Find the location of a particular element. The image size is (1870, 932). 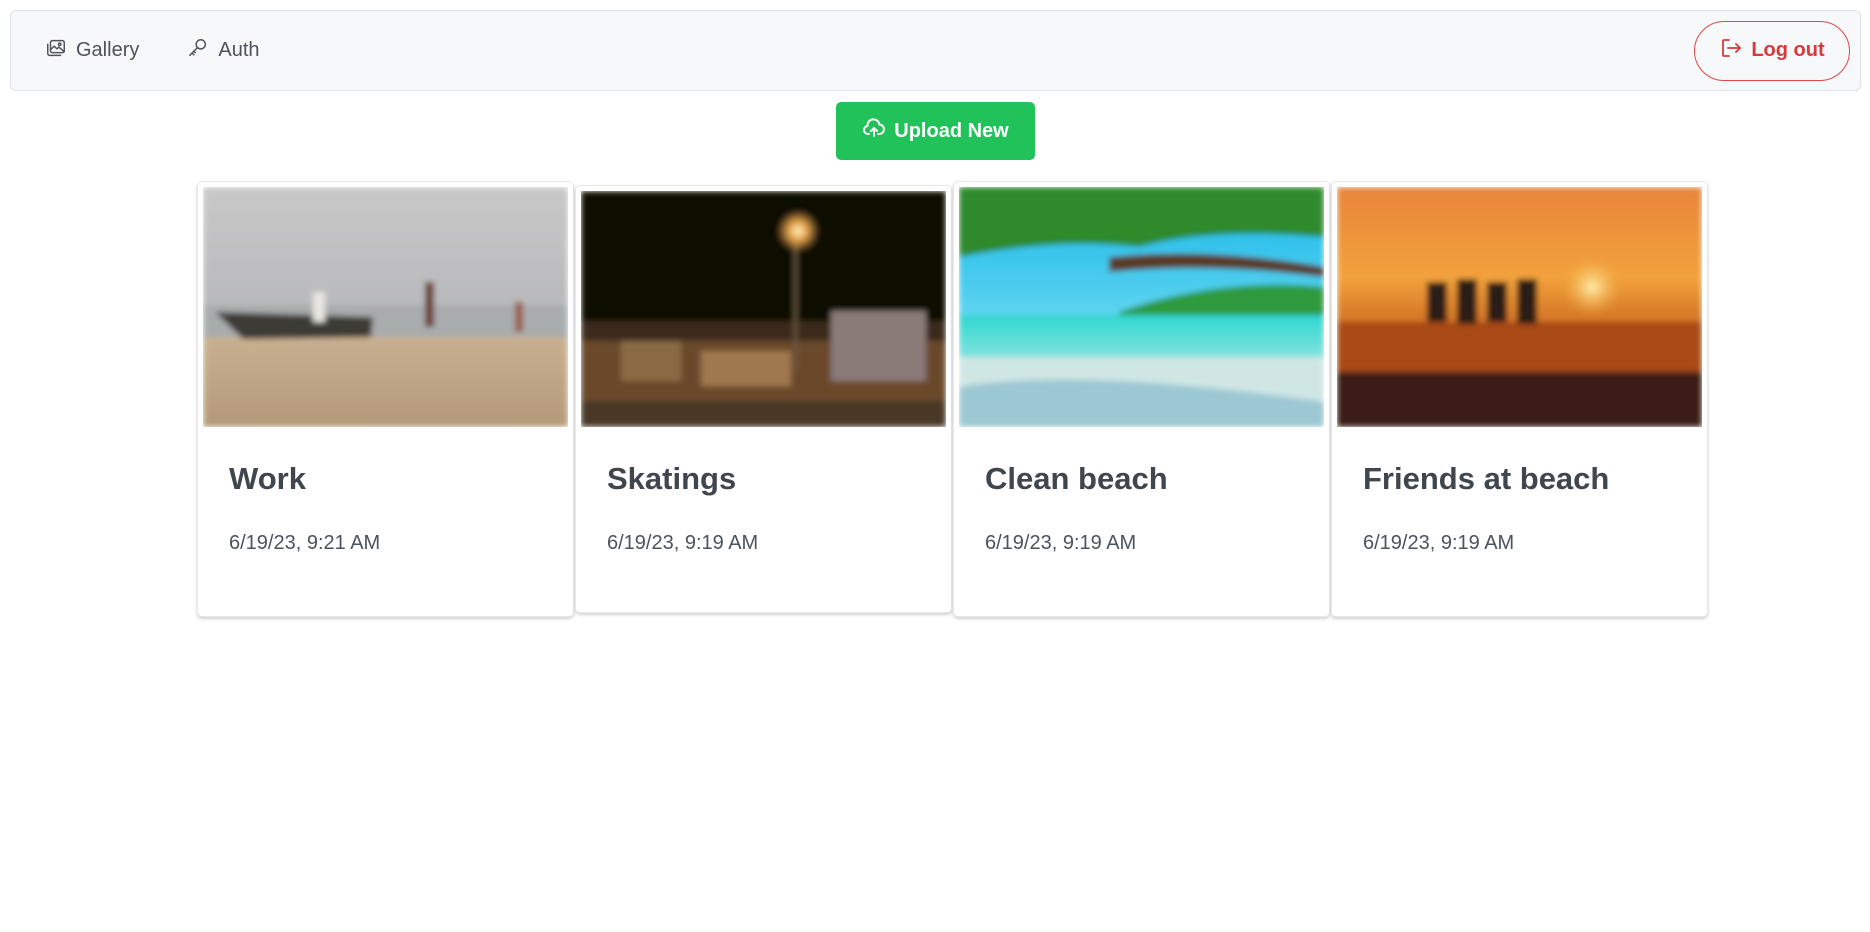

card-title: Skatings is located at coordinates (672, 478).